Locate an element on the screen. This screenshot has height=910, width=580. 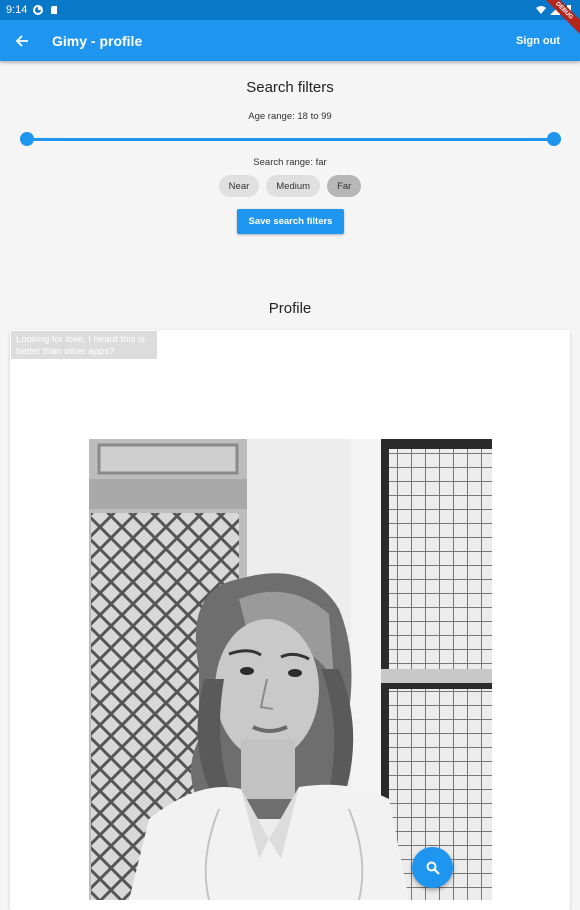
age-range-slider-track is located at coordinates (290, 139).